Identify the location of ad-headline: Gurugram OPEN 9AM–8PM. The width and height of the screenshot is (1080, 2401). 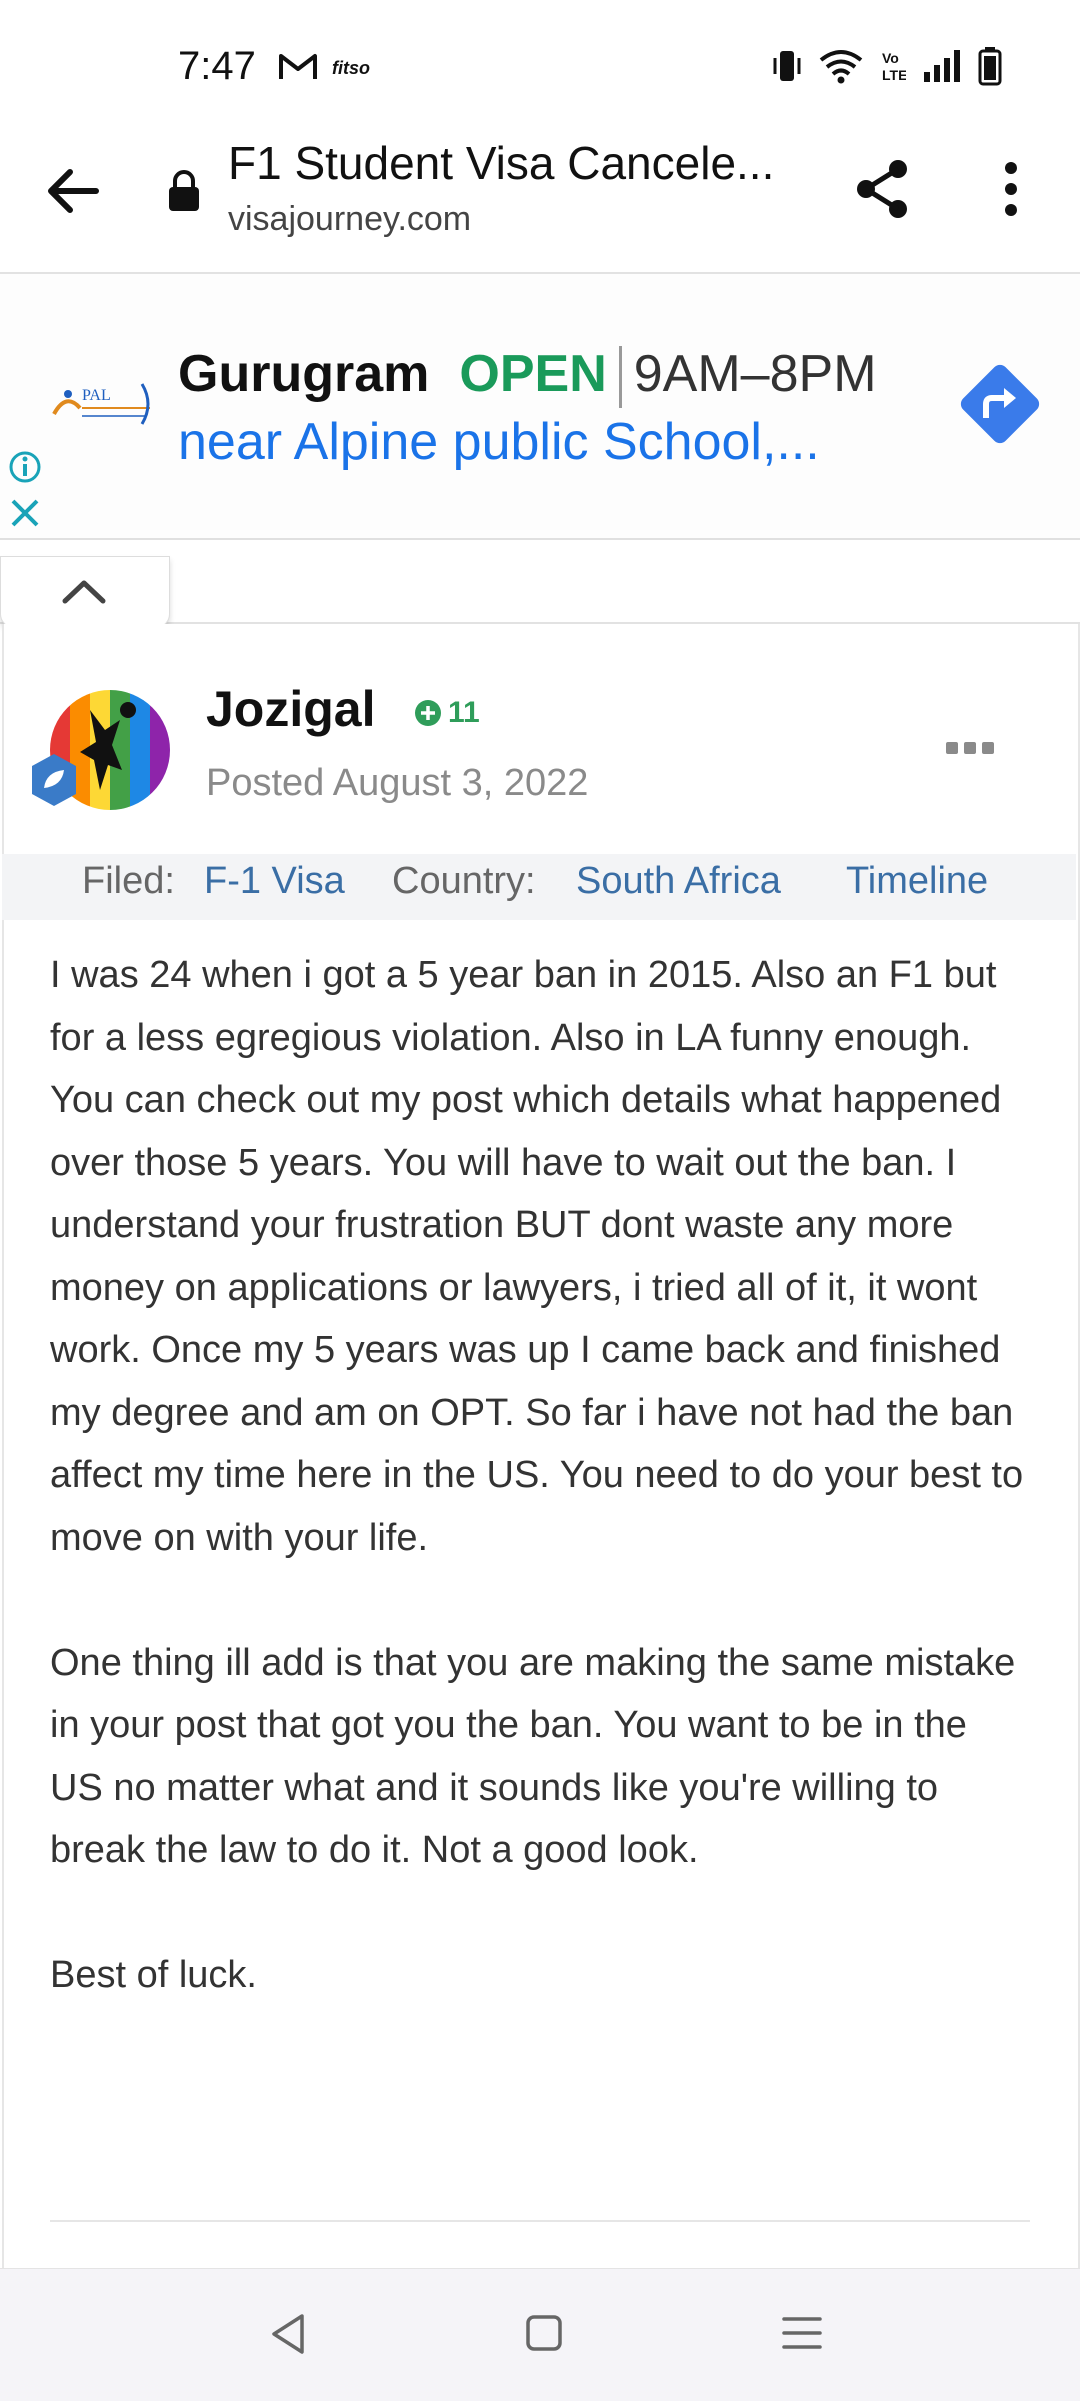
(527, 376).